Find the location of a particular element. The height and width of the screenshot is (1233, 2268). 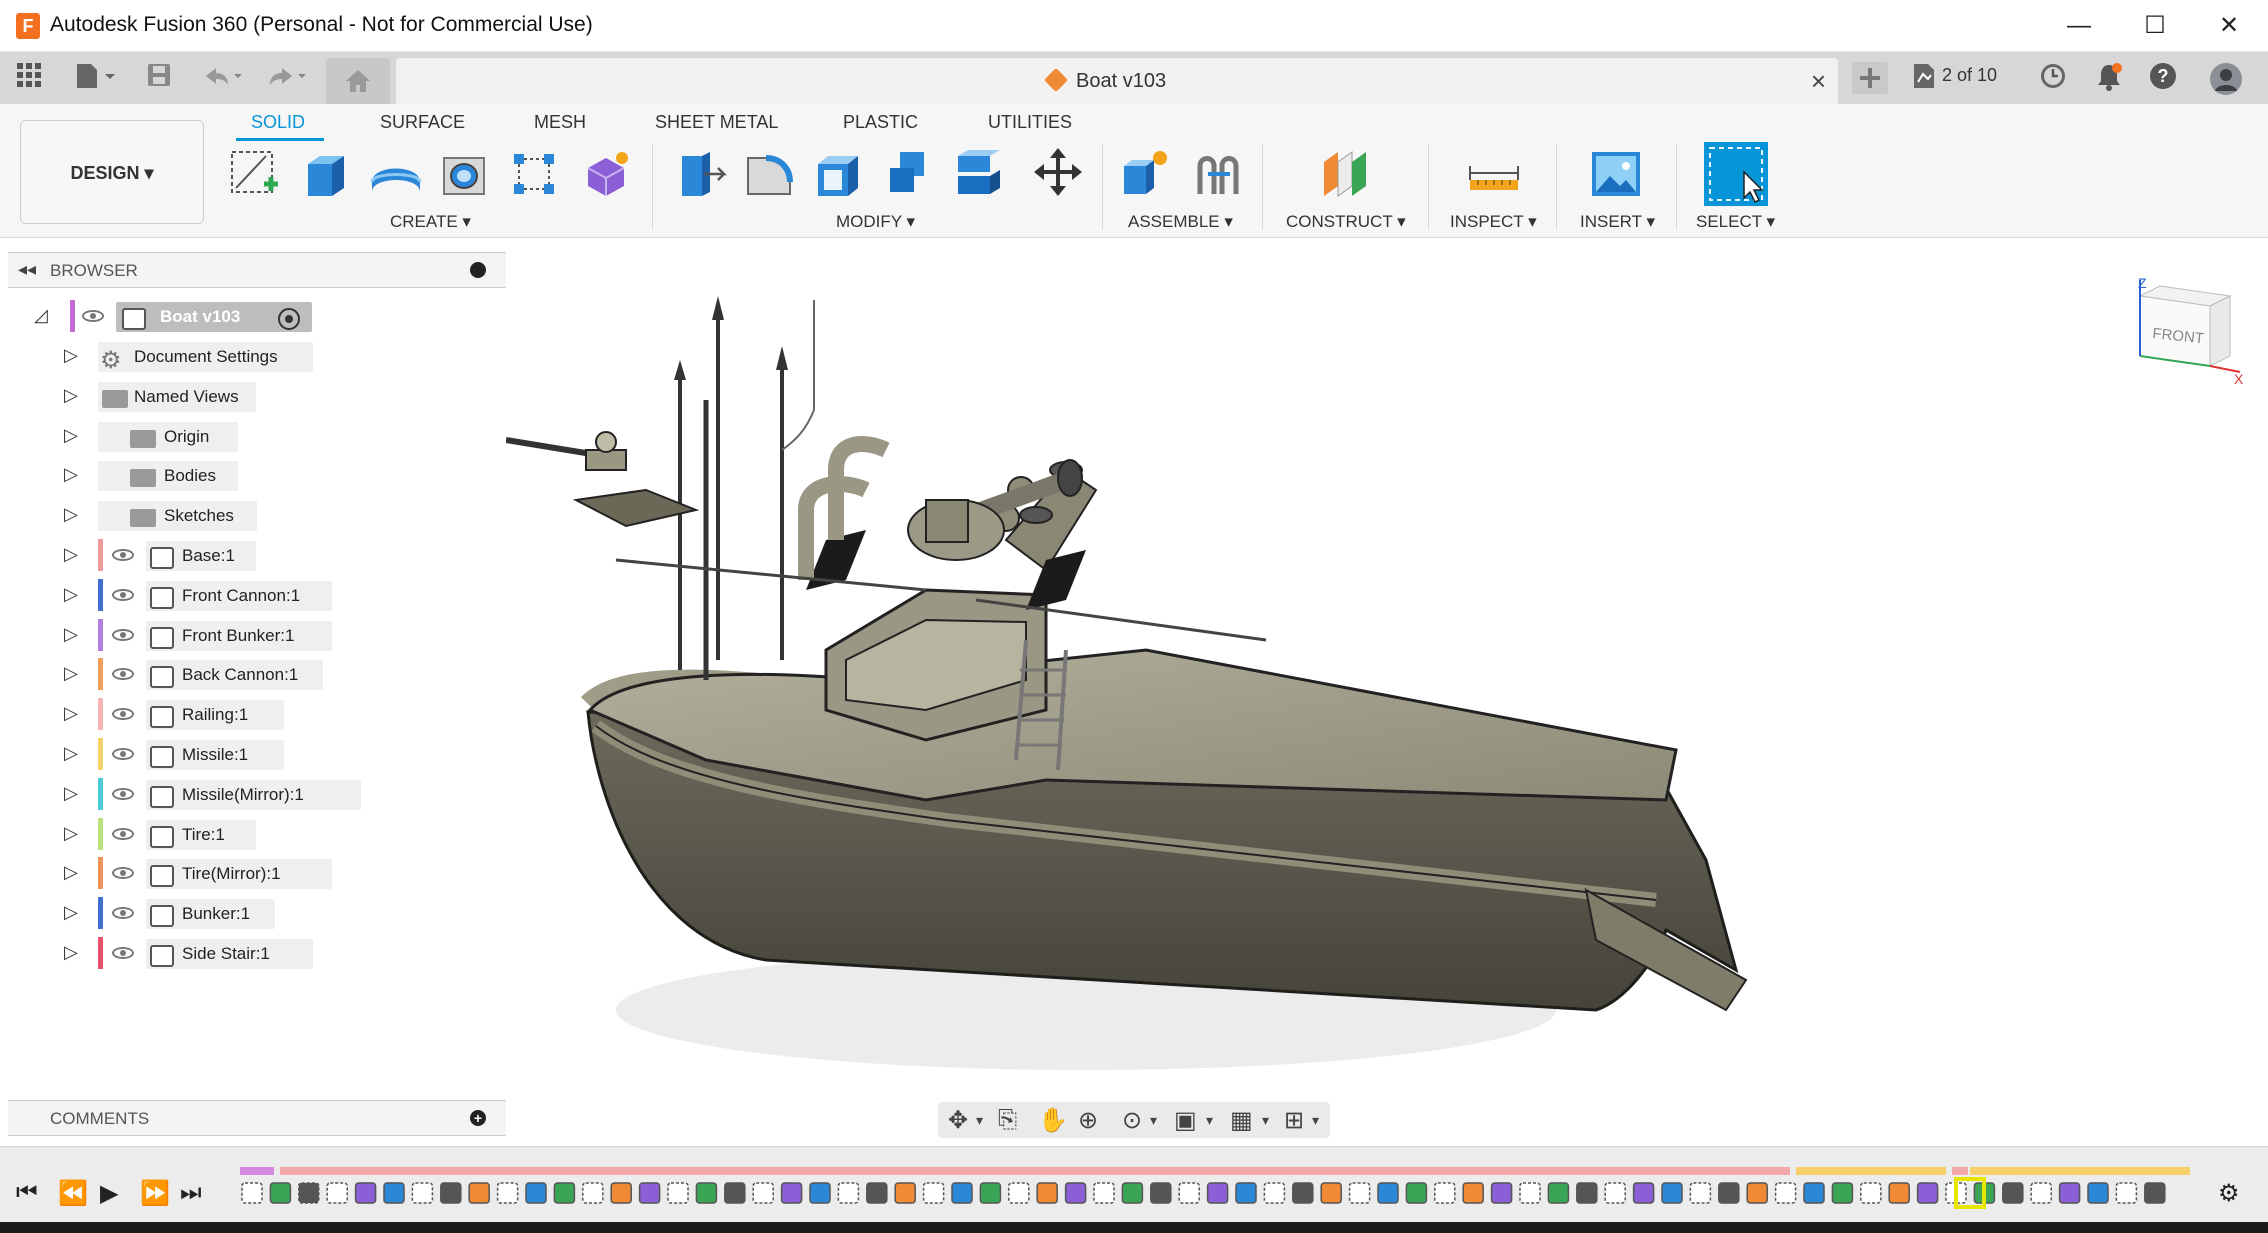

orbit-icon: ✥ is located at coordinates (958, 1120).